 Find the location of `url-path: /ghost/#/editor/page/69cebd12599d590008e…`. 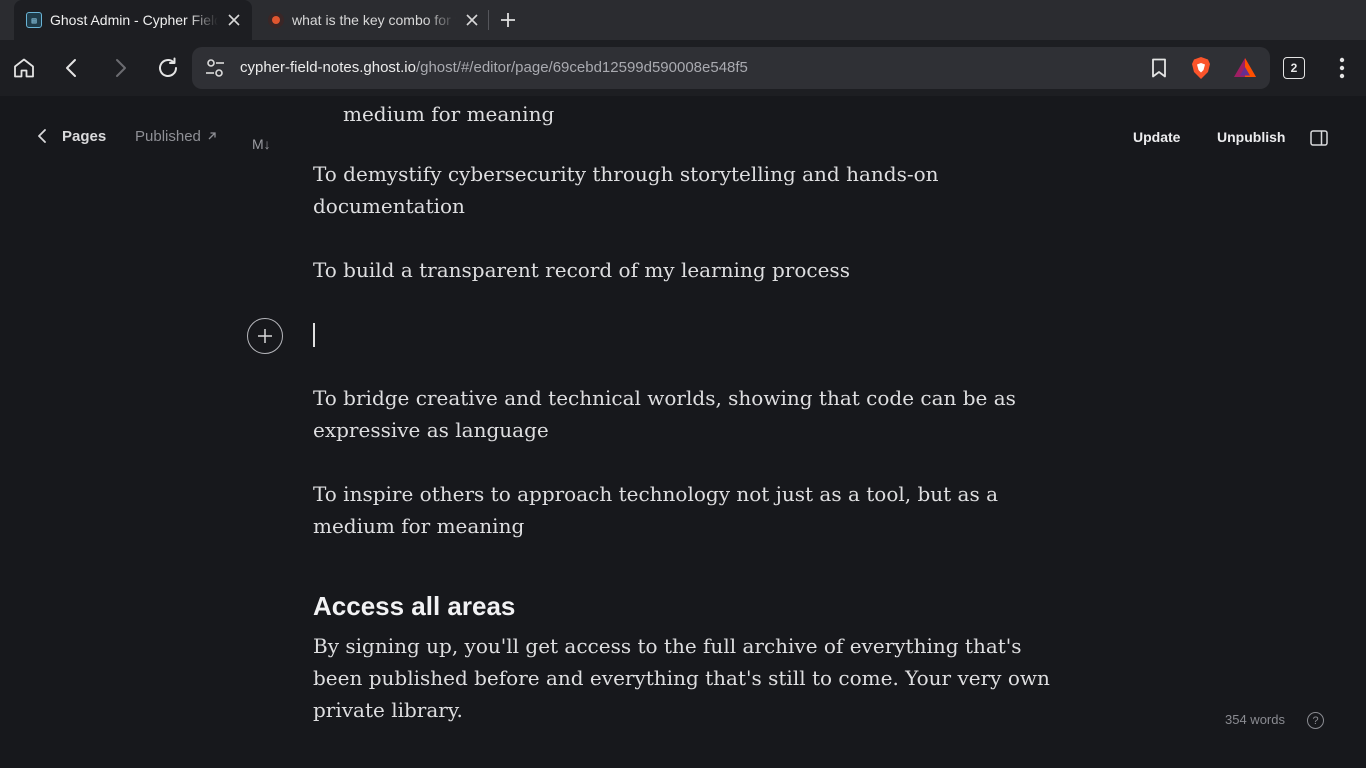

url-path: /ghost/#/editor/page/69cebd12599d590008e… is located at coordinates (581, 67).